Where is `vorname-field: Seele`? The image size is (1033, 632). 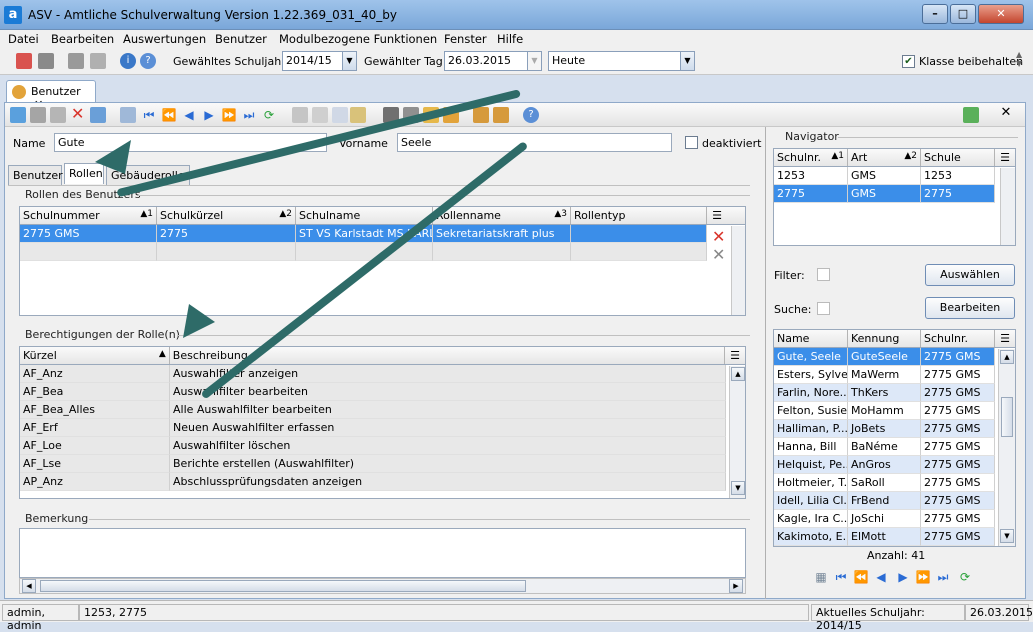
vorname-field: Seele is located at coordinates (534, 142).